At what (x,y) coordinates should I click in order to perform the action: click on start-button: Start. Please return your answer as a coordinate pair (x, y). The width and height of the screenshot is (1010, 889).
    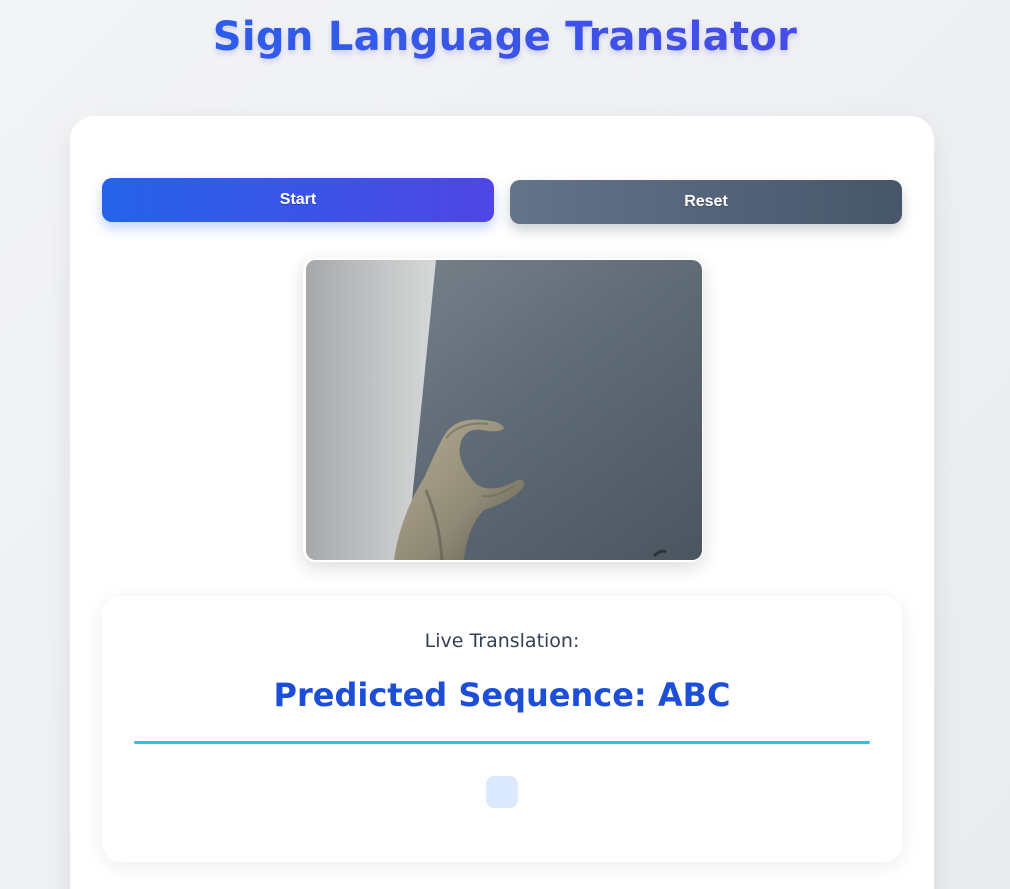
    Looking at the image, I should click on (298, 200).